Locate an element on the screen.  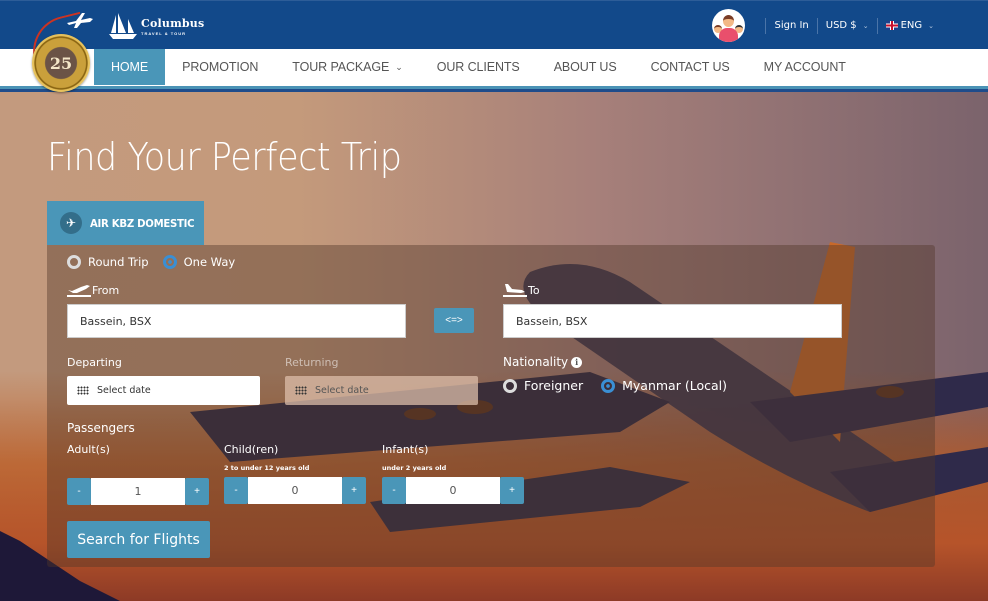
nav-contact-us: CONTACT US is located at coordinates (690, 67).